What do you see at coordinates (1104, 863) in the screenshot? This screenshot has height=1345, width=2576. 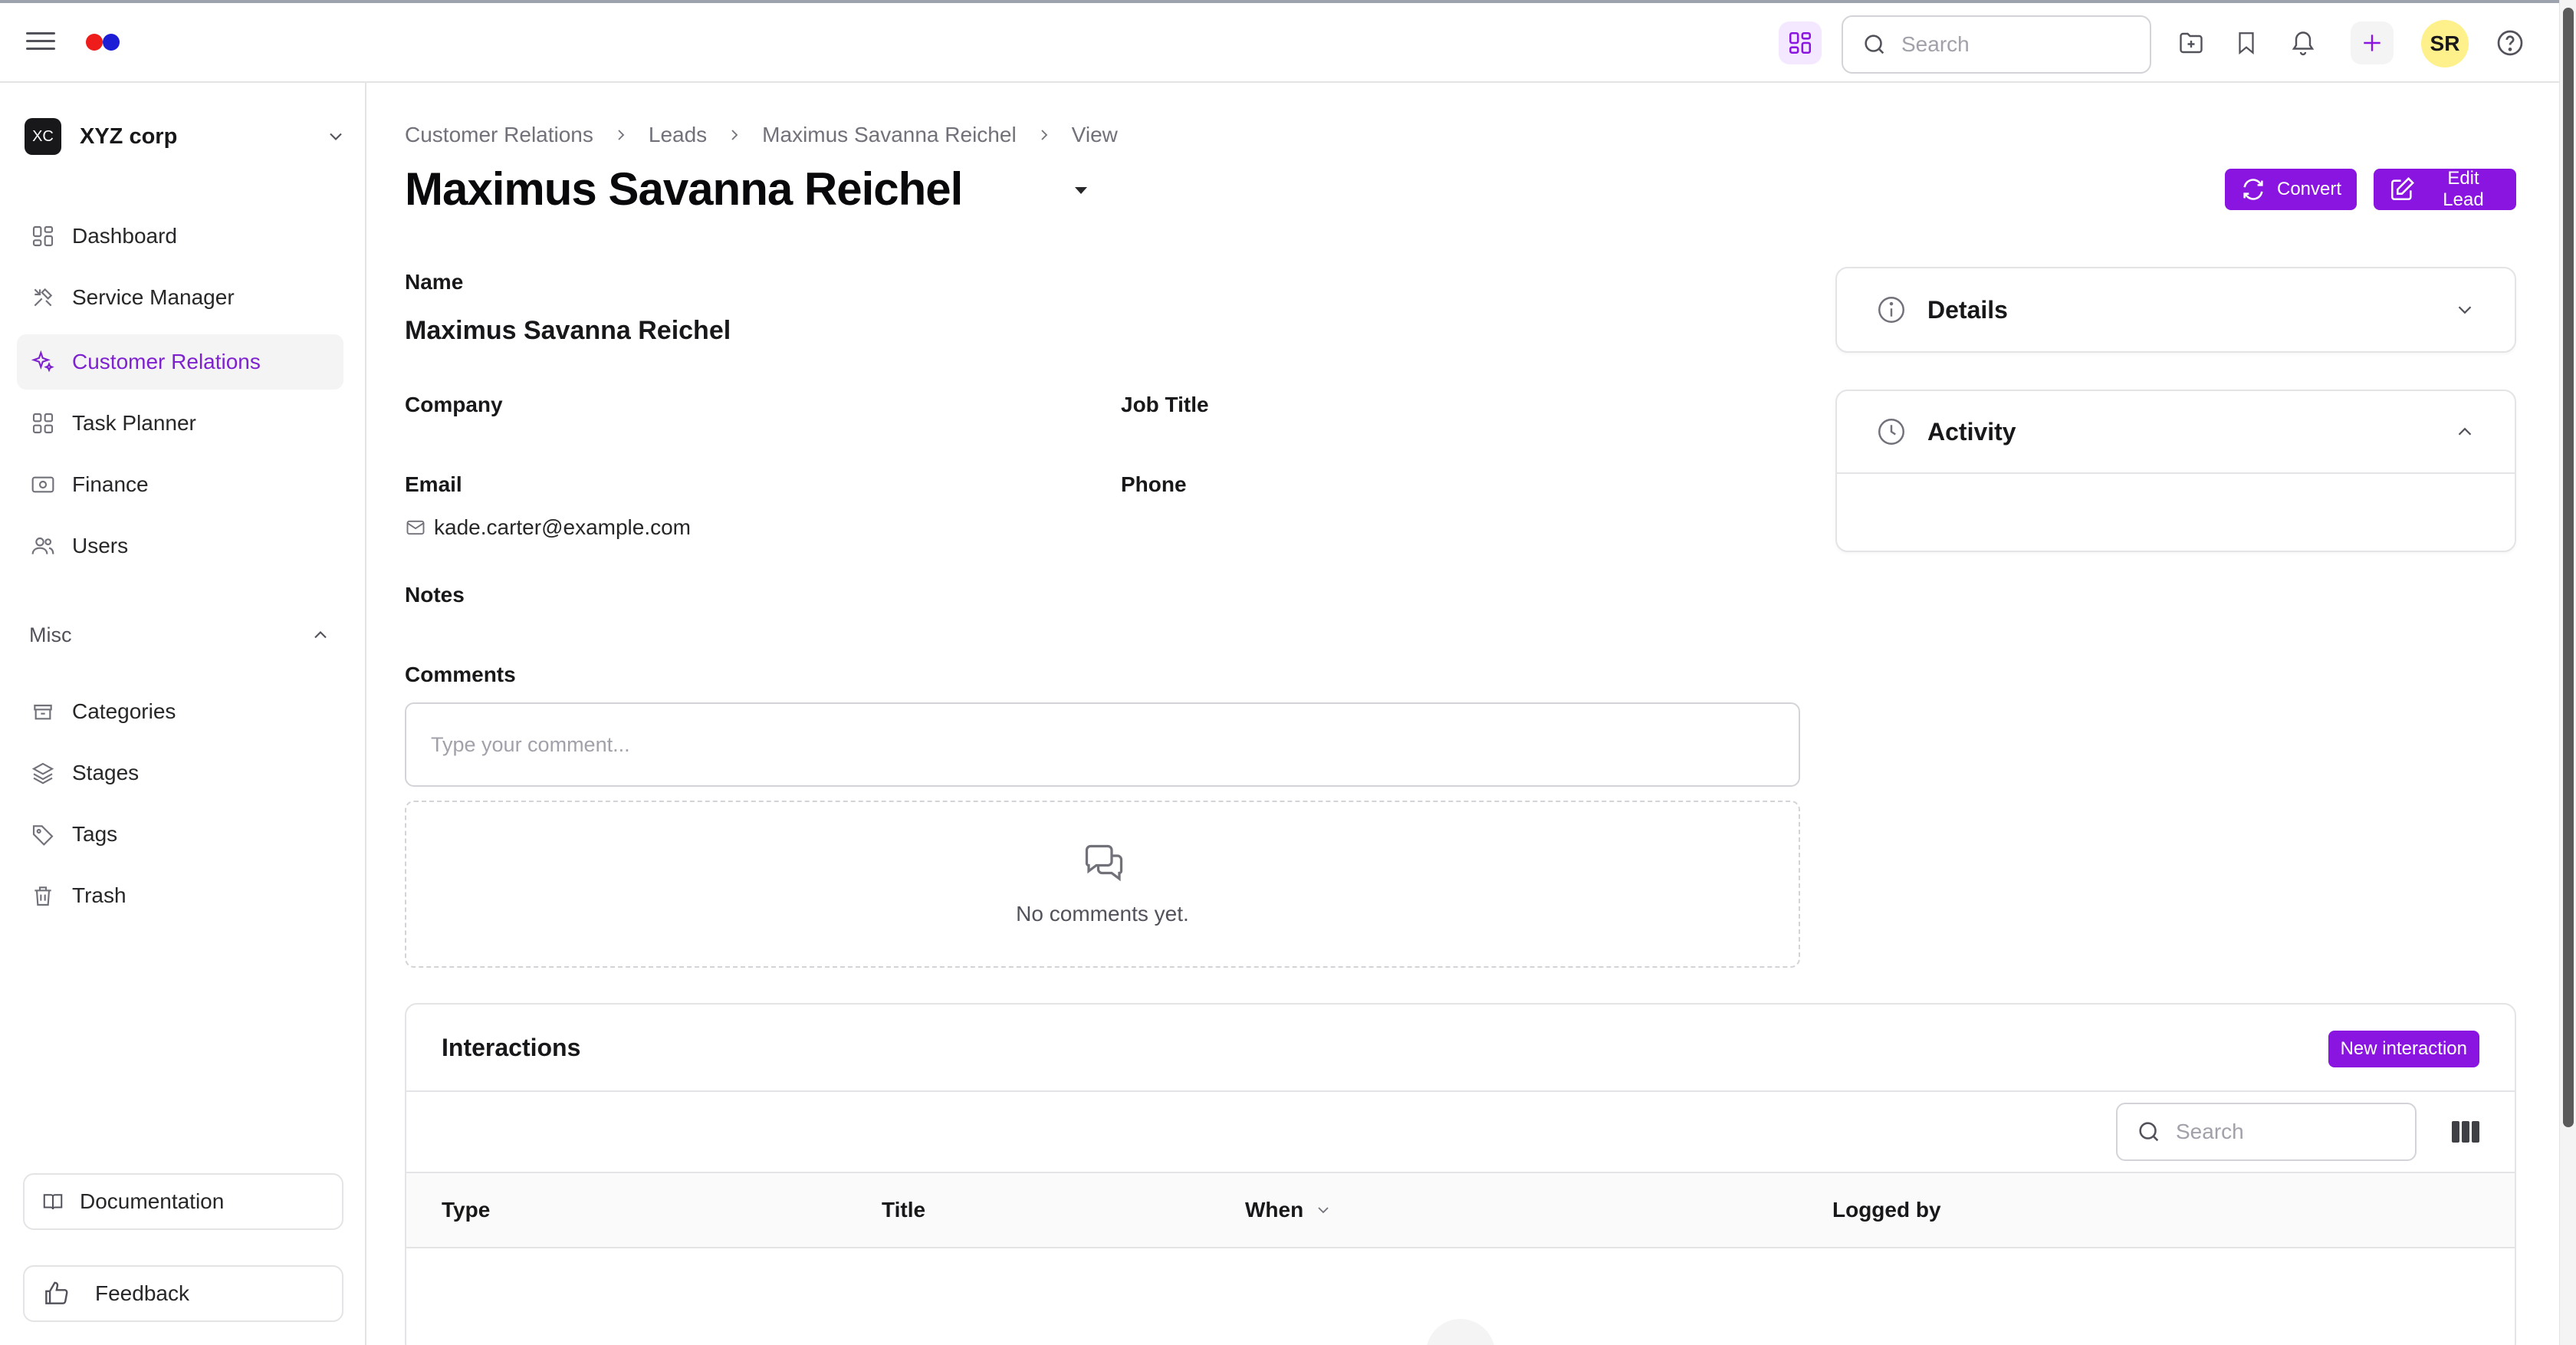 I see `chat-bubbles-icon` at bounding box center [1104, 863].